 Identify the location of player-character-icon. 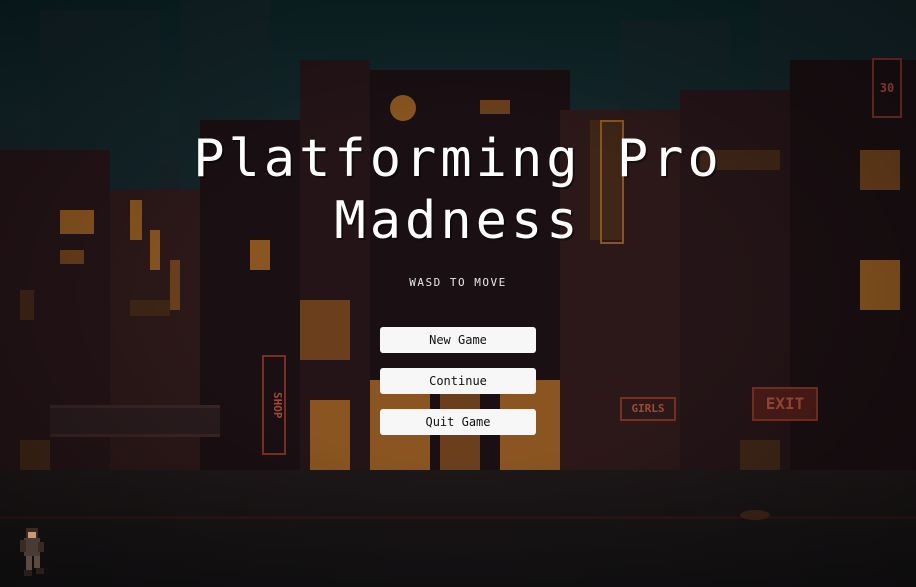
(32, 552).